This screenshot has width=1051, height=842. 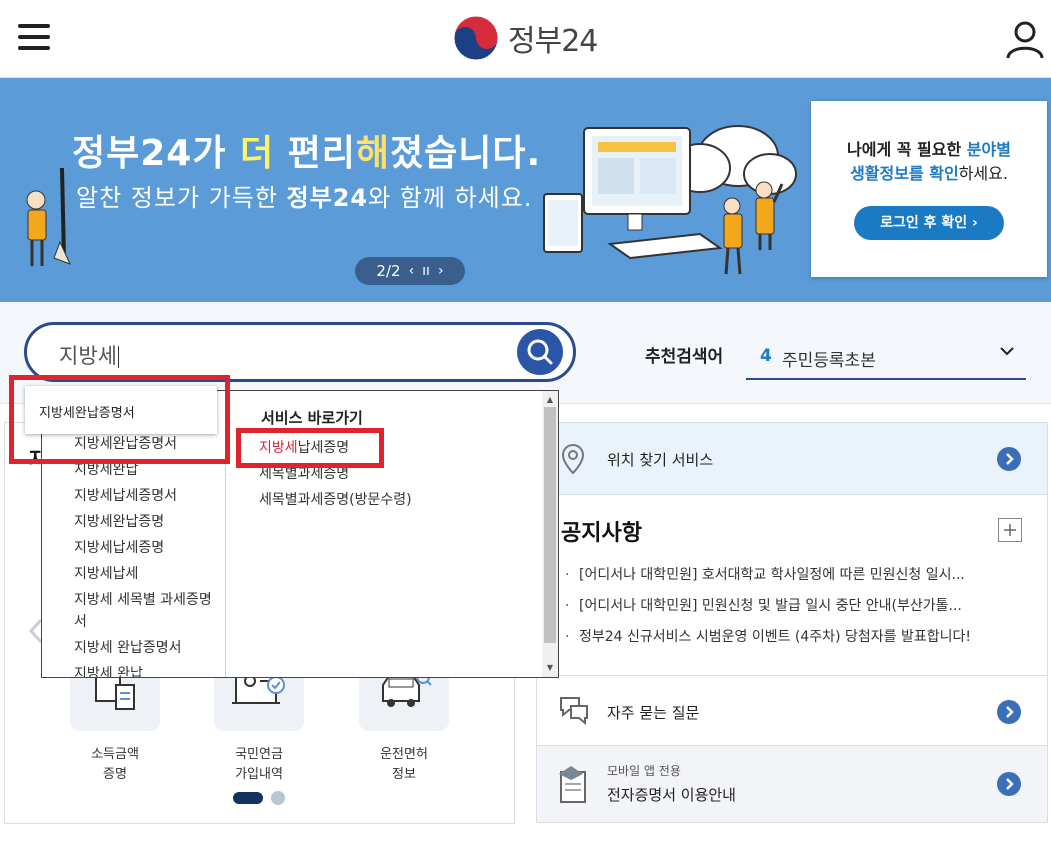 What do you see at coordinates (259, 764) in the screenshot?
I see `service-label: 국민연금 가입내역` at bounding box center [259, 764].